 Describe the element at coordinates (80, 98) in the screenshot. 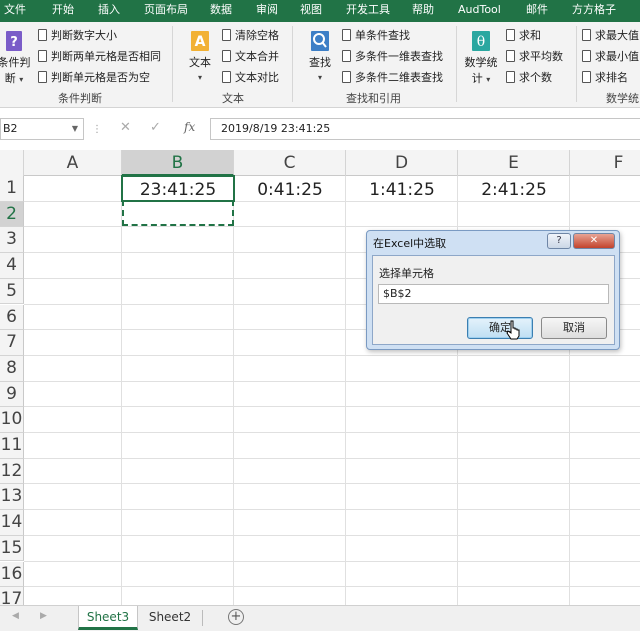

I see `group-label-condition: 条件判断` at that location.